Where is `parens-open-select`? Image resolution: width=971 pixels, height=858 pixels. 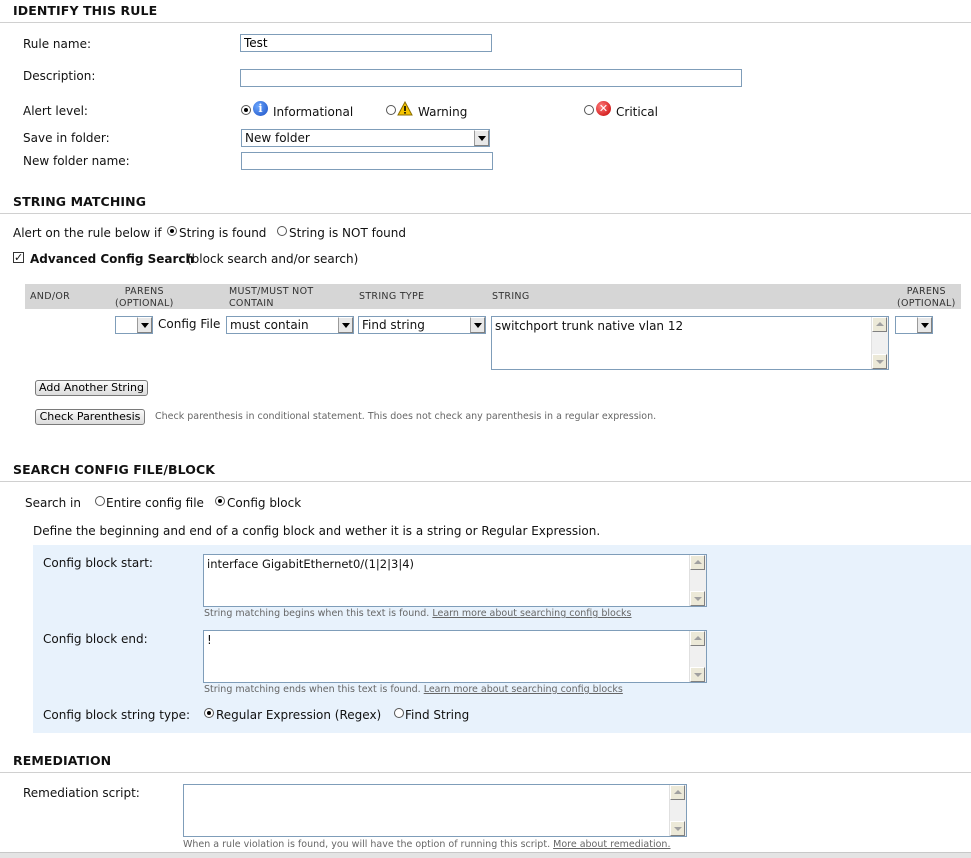 parens-open-select is located at coordinates (134, 325).